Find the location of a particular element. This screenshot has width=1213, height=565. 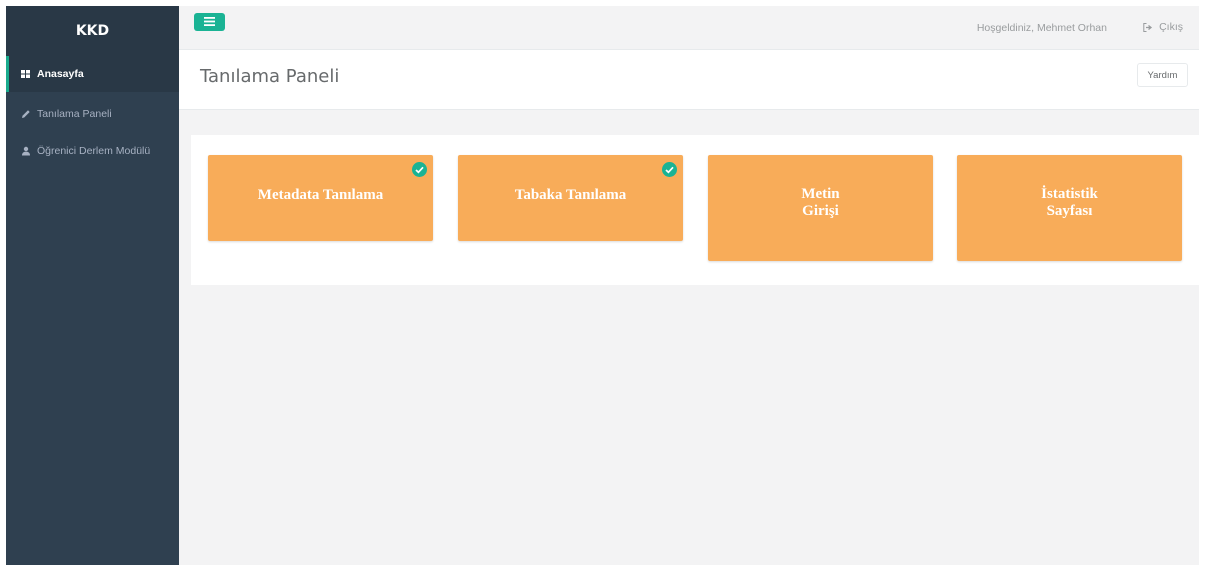

sidebar-item-label: Öğrenici Derlem Modülü is located at coordinates (94, 150).